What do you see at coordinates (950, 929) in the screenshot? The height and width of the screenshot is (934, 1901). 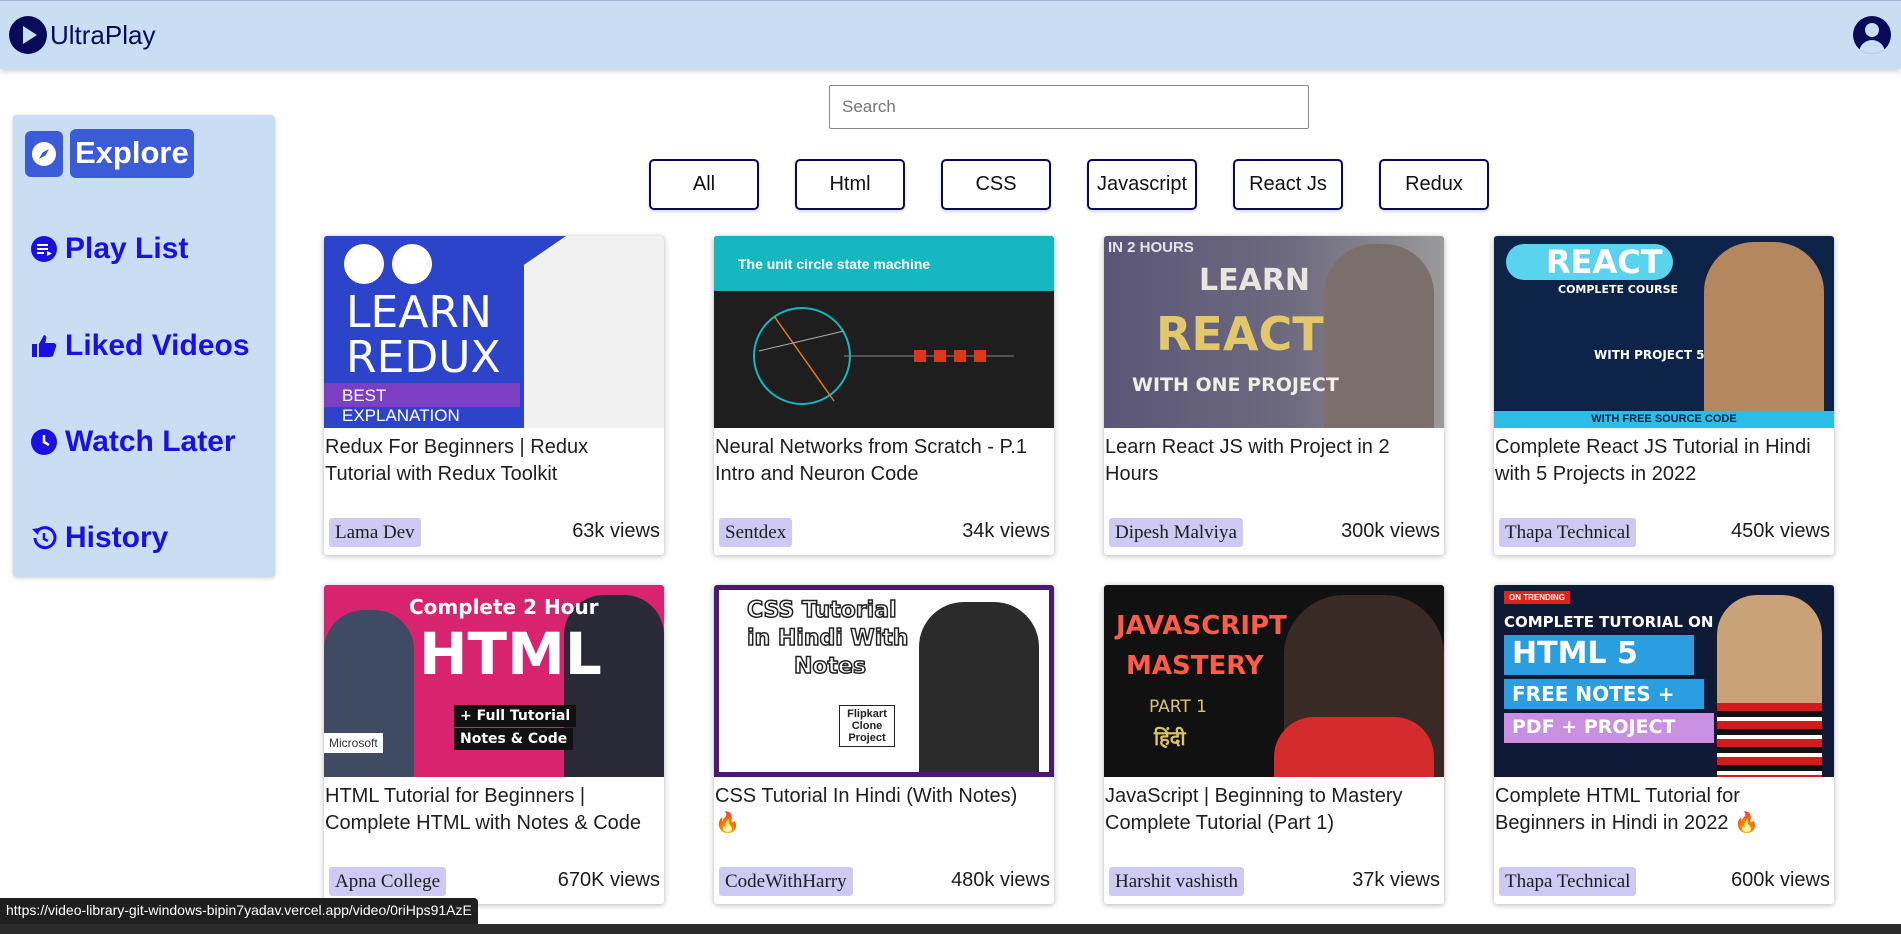 I see `bottom-strip` at bounding box center [950, 929].